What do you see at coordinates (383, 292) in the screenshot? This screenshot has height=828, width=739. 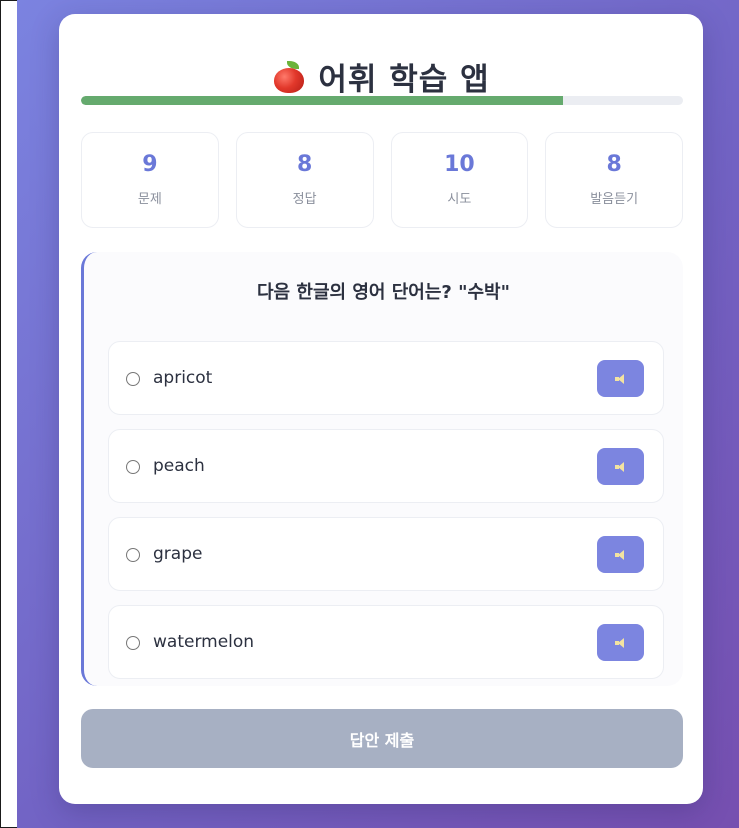 I see `question-text: 다음 한글의 영어 단어는? "수박"` at bounding box center [383, 292].